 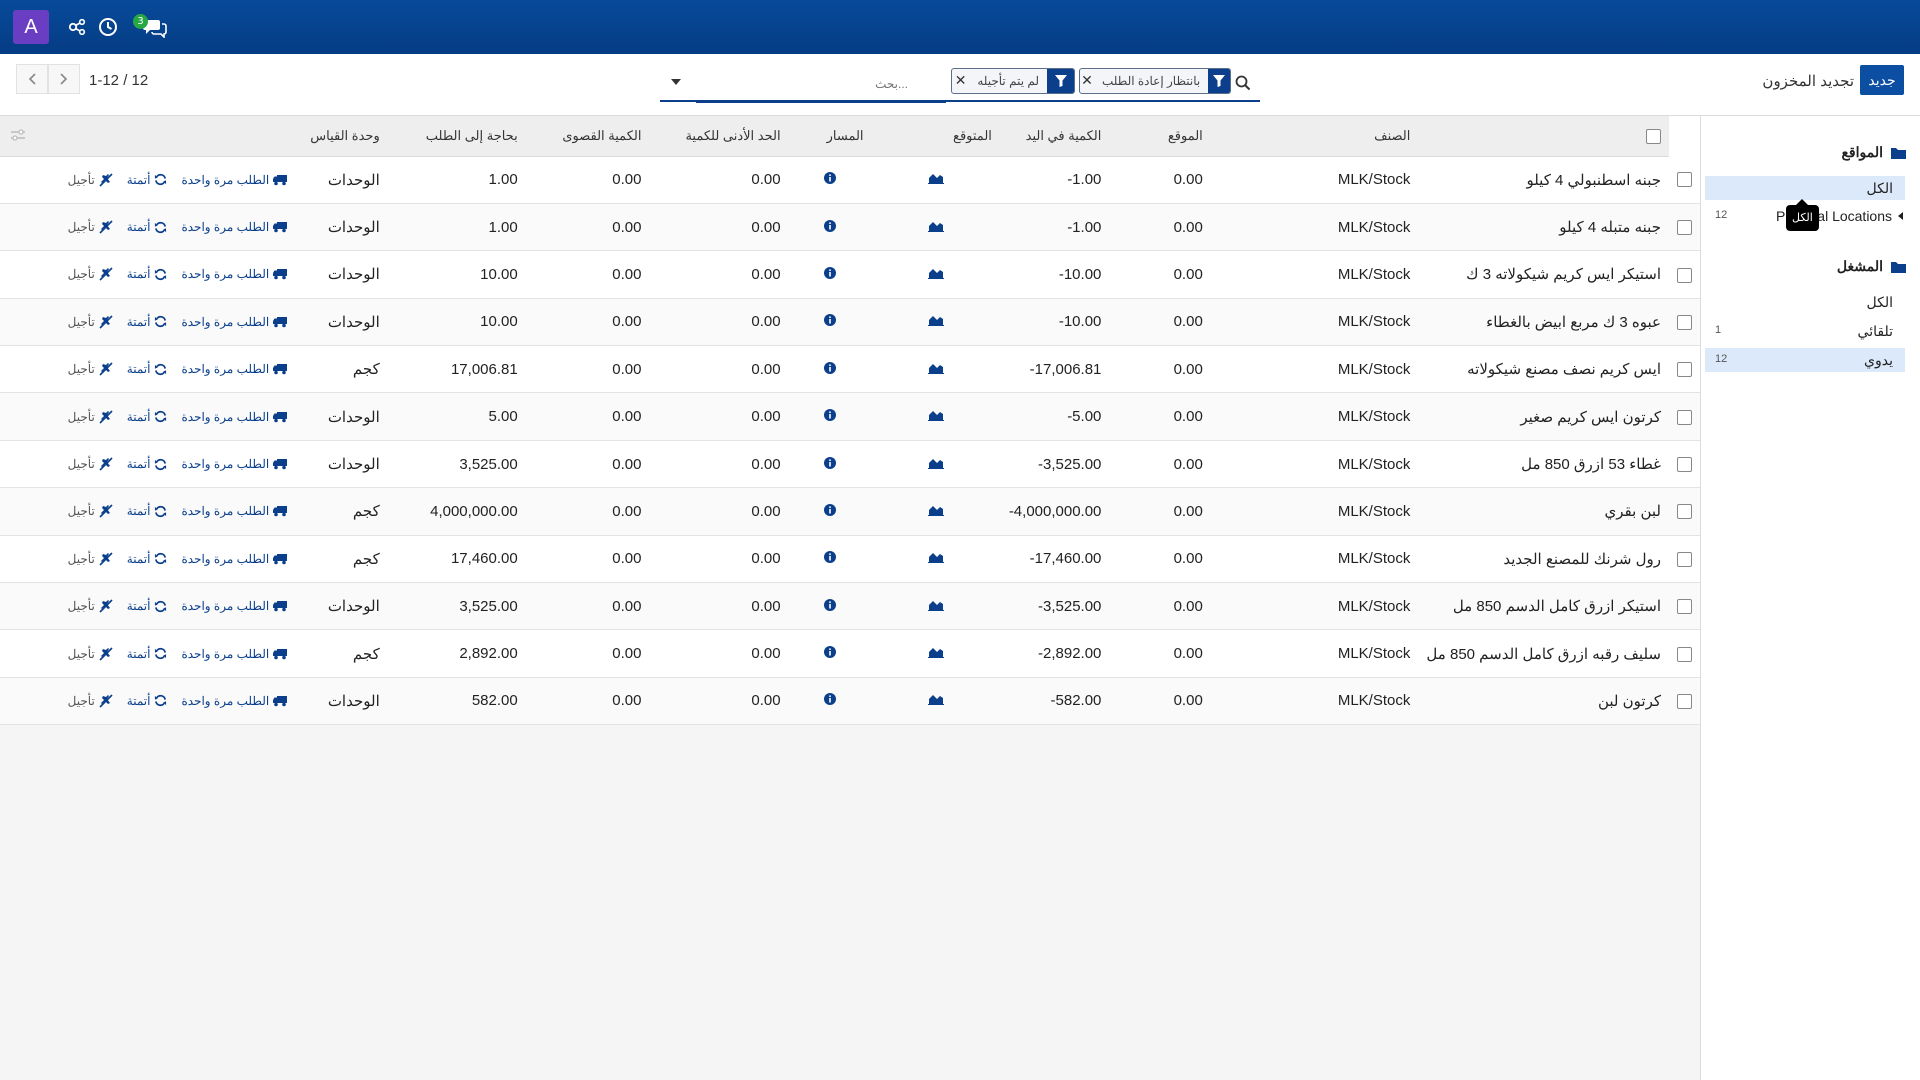 I want to click on forecast-cell: -4,000,000.00, so click(x=1054, y=511).